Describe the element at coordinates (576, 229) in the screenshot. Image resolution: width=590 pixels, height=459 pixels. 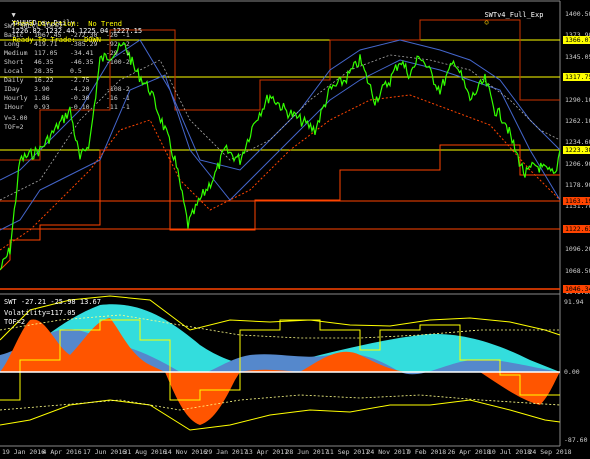
I see `price-label-1122: 1122.63` at that location.